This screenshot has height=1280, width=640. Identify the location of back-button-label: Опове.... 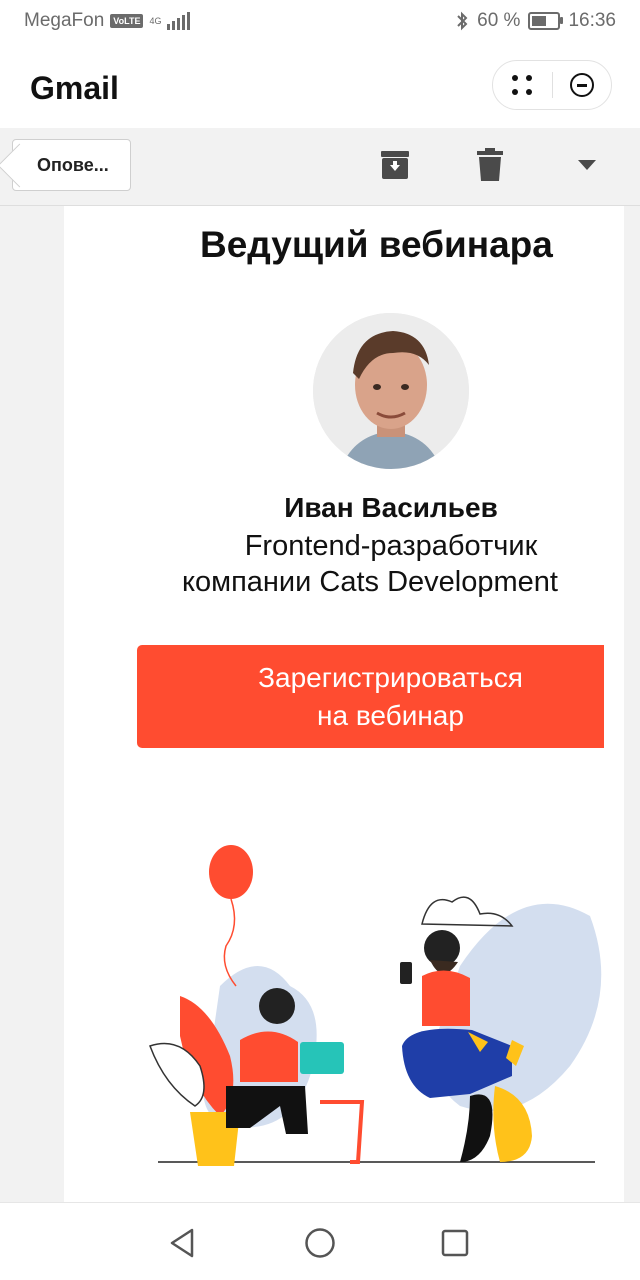
(73, 164).